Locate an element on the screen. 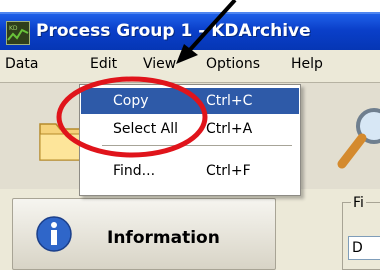 This screenshot has width=380, height=270. menu-item-select-all: Select All Ctrl+A is located at coordinates (190, 129).